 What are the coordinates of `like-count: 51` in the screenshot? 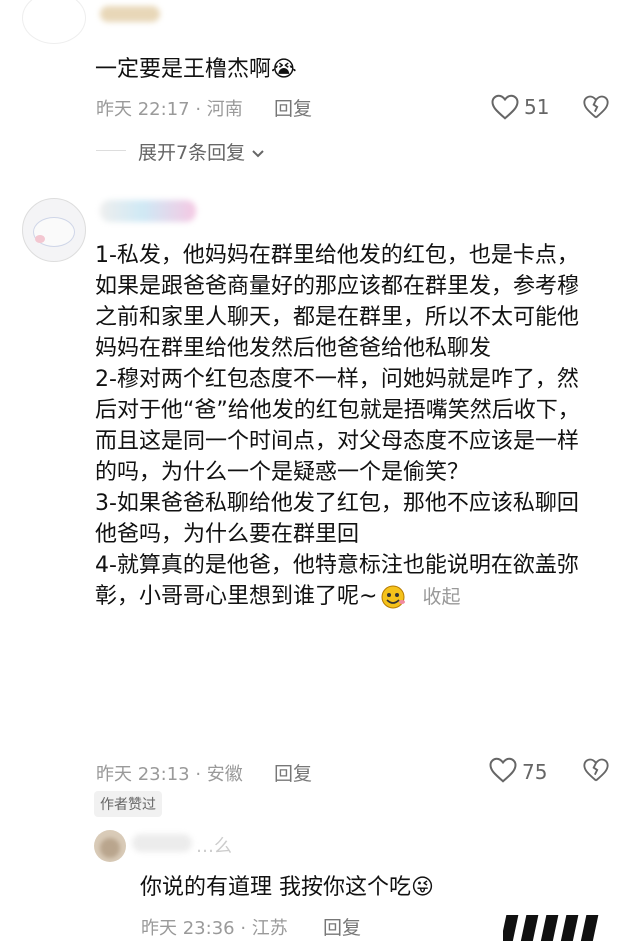 It's located at (537, 107).